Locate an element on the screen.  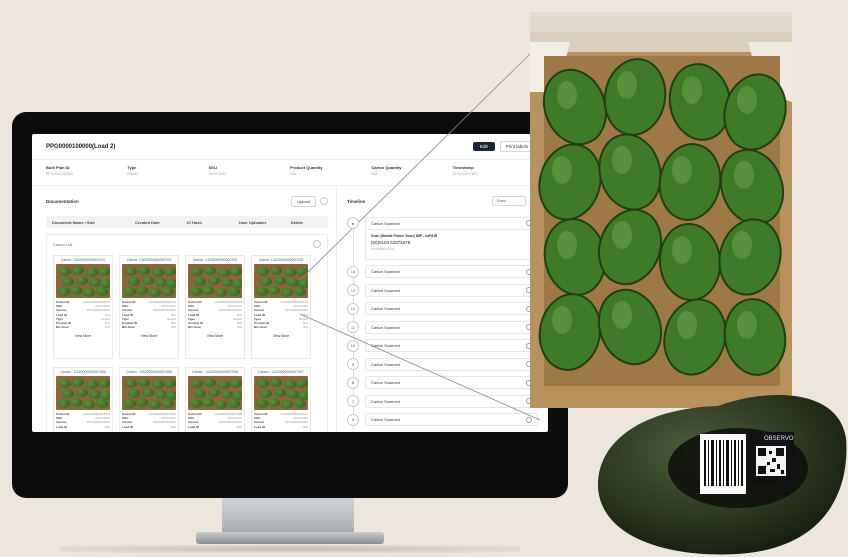
print-labels-button: Print labels is located at coordinates (516, 146).